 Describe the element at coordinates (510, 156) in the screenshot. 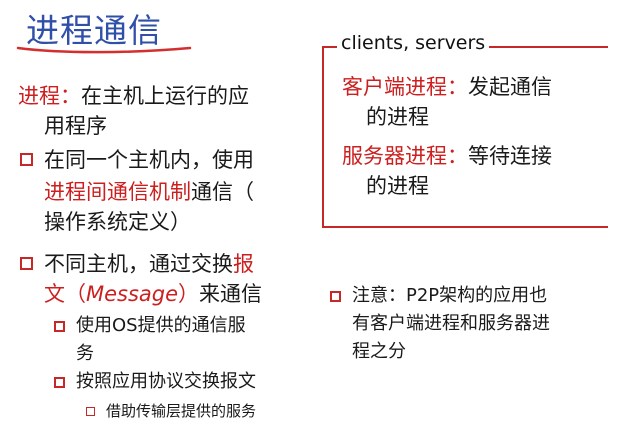

I see `server-text: 等待连接` at that location.